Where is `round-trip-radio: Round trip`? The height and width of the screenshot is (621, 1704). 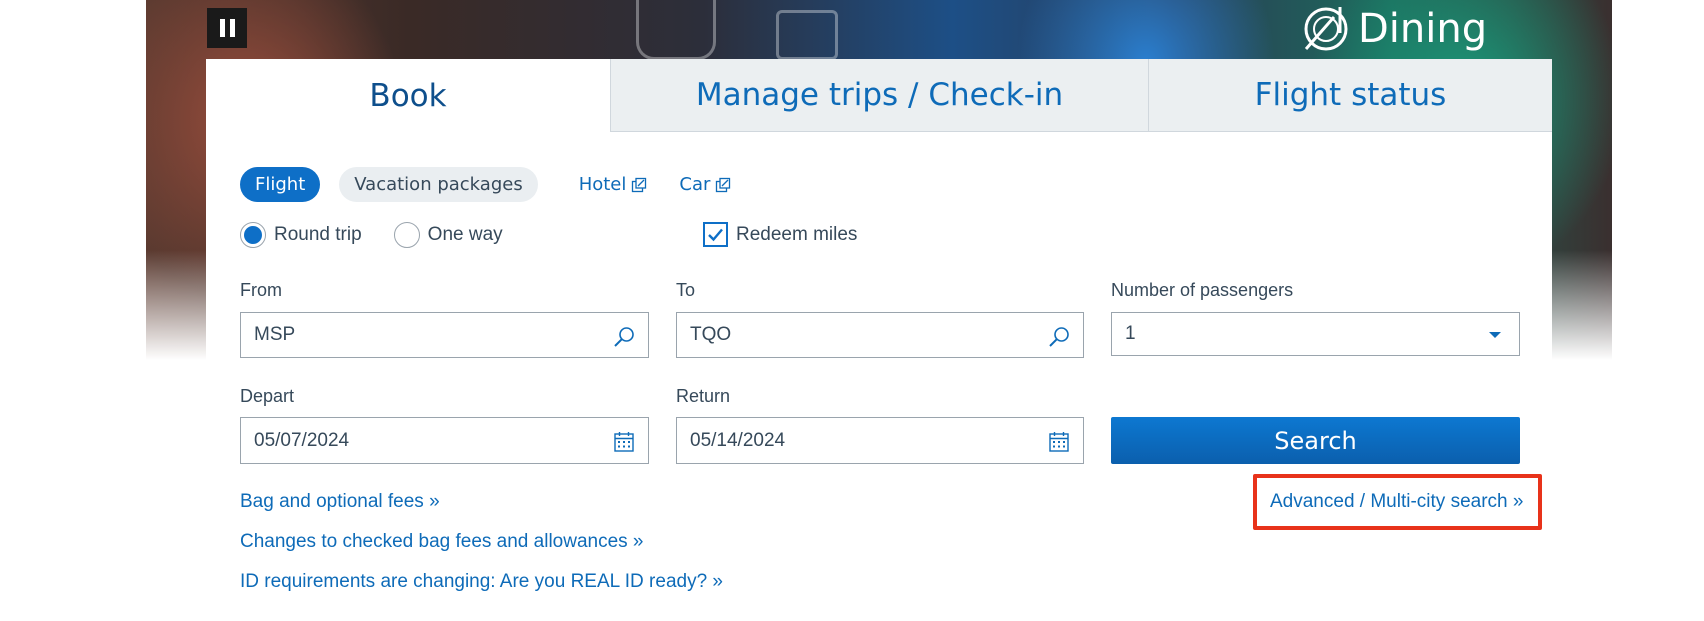
round-trip-radio: Round trip is located at coordinates (301, 235).